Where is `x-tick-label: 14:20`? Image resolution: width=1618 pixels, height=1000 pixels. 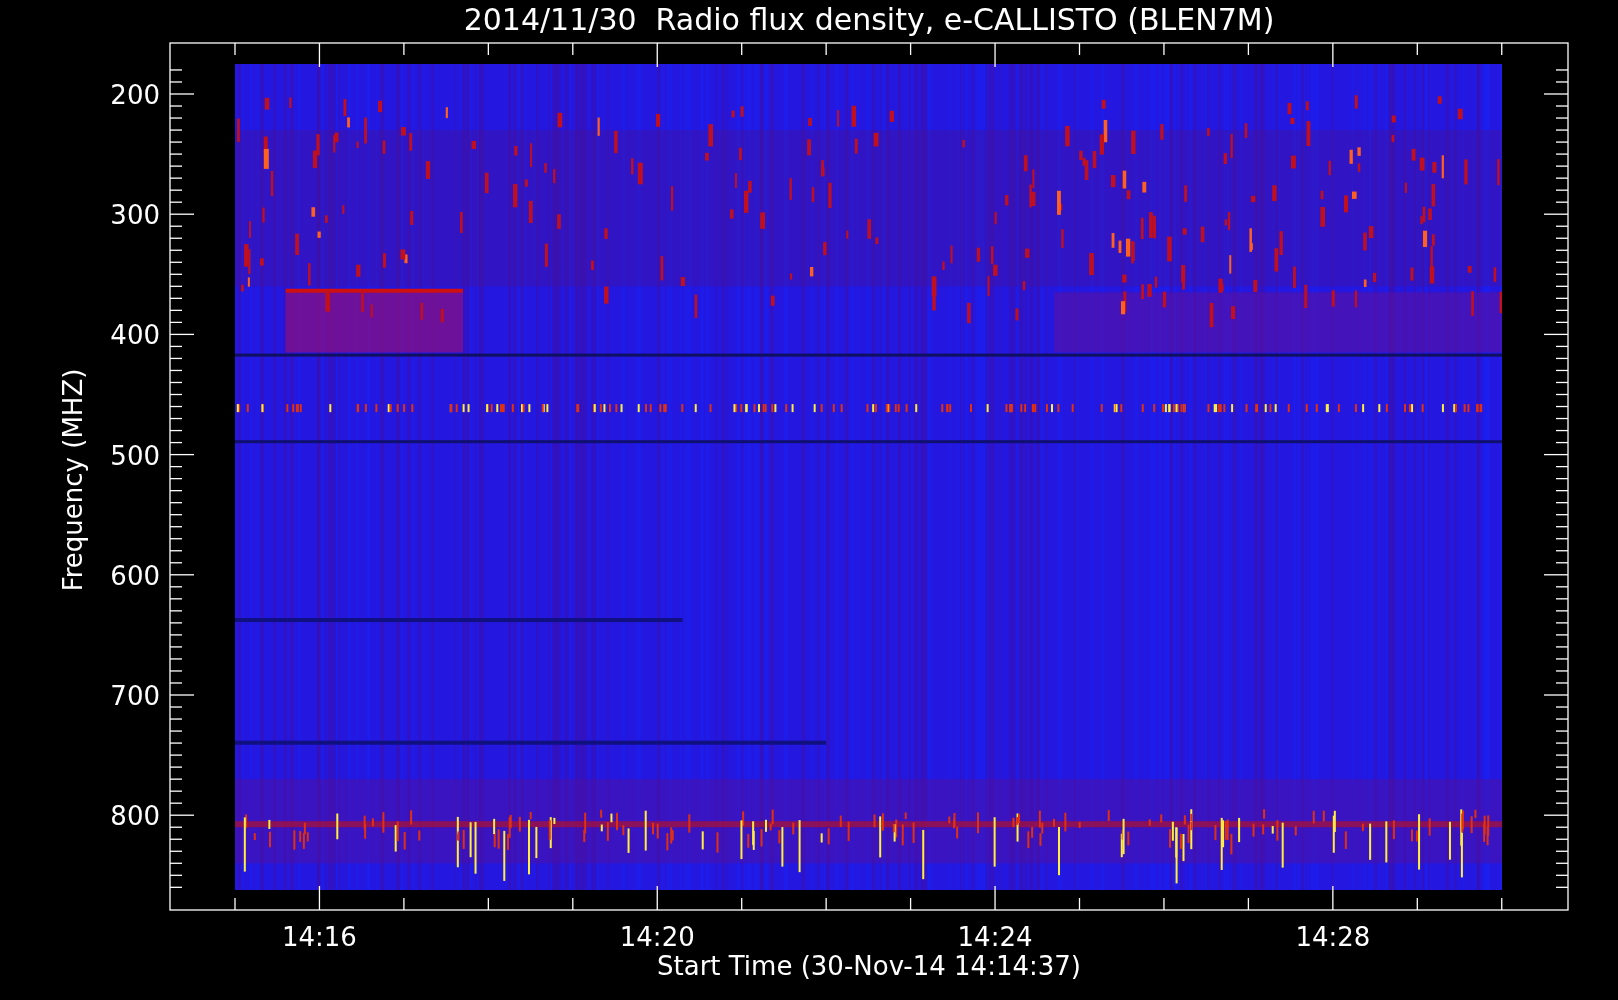
x-tick-label: 14:20 is located at coordinates (657, 937).